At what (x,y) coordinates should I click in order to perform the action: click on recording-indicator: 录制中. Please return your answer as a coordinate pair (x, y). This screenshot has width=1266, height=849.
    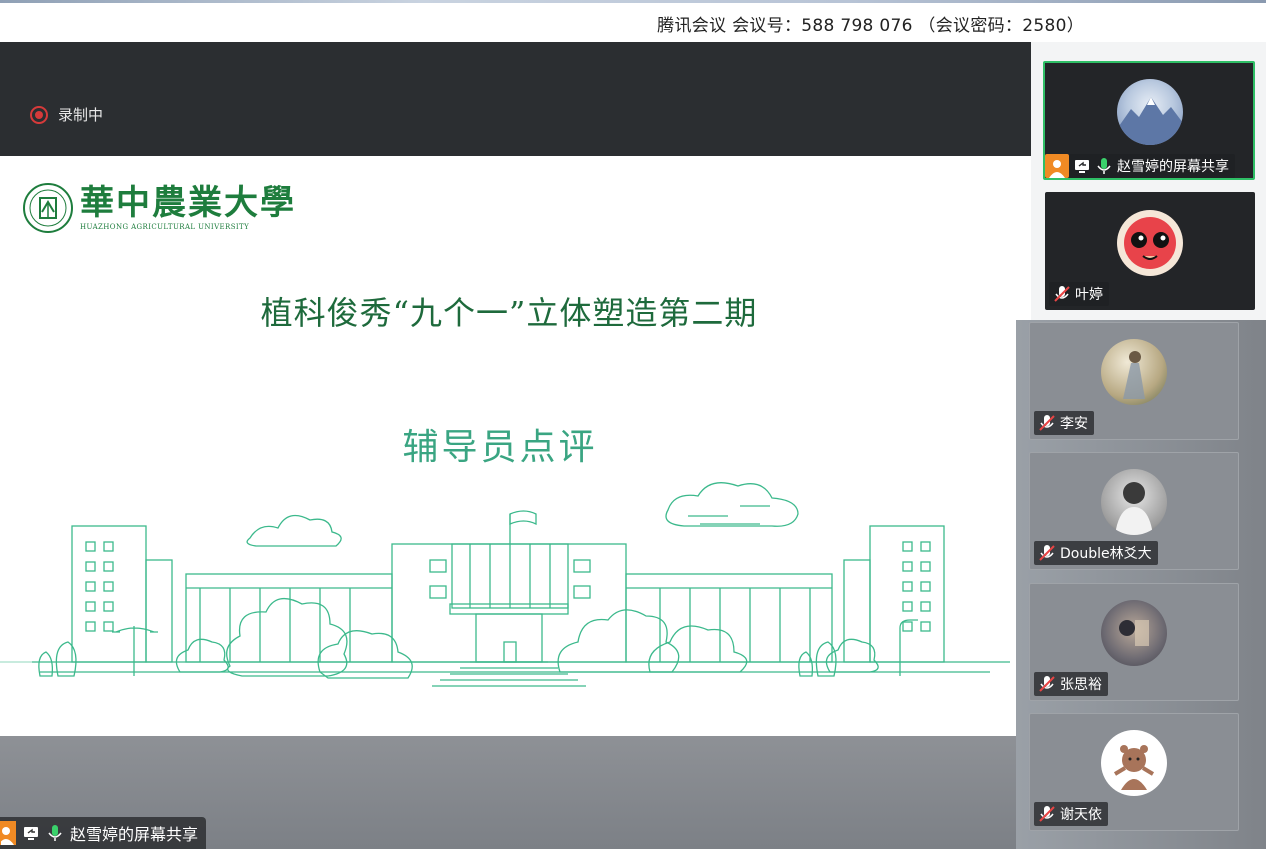
    Looking at the image, I should click on (66, 114).